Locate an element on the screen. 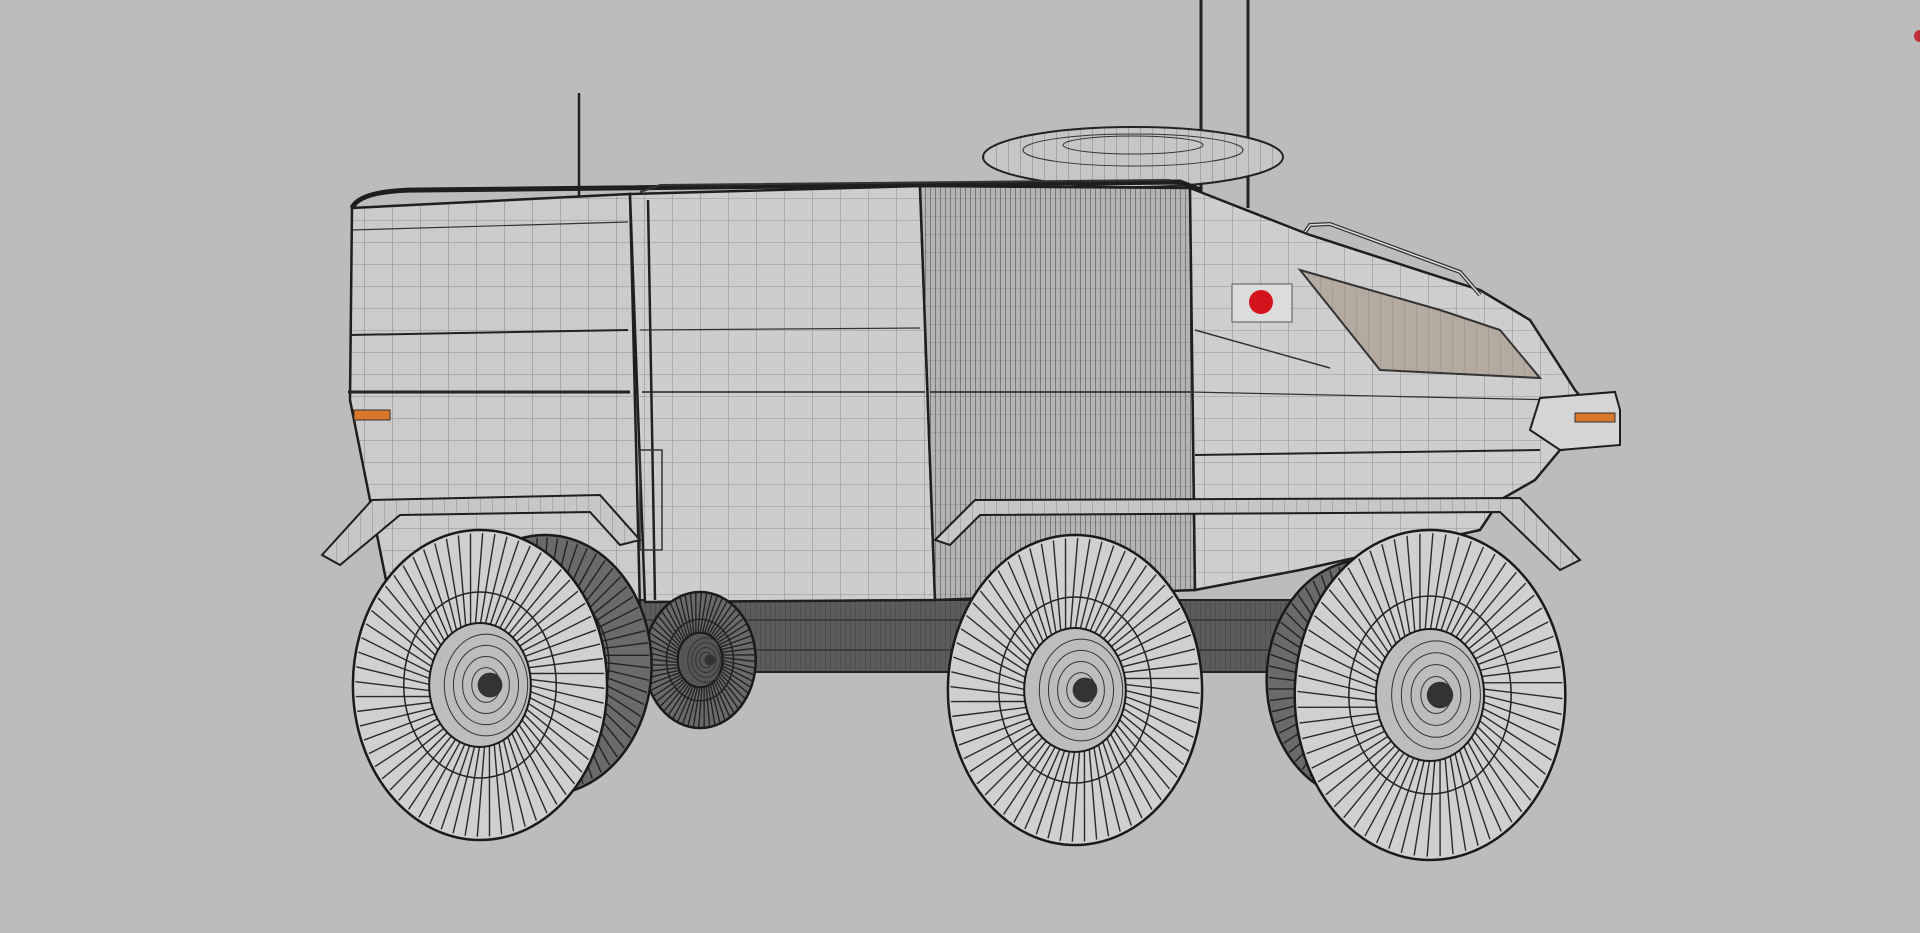 The height and width of the screenshot is (933, 1920). cab-section is located at coordinates (1404, 389).